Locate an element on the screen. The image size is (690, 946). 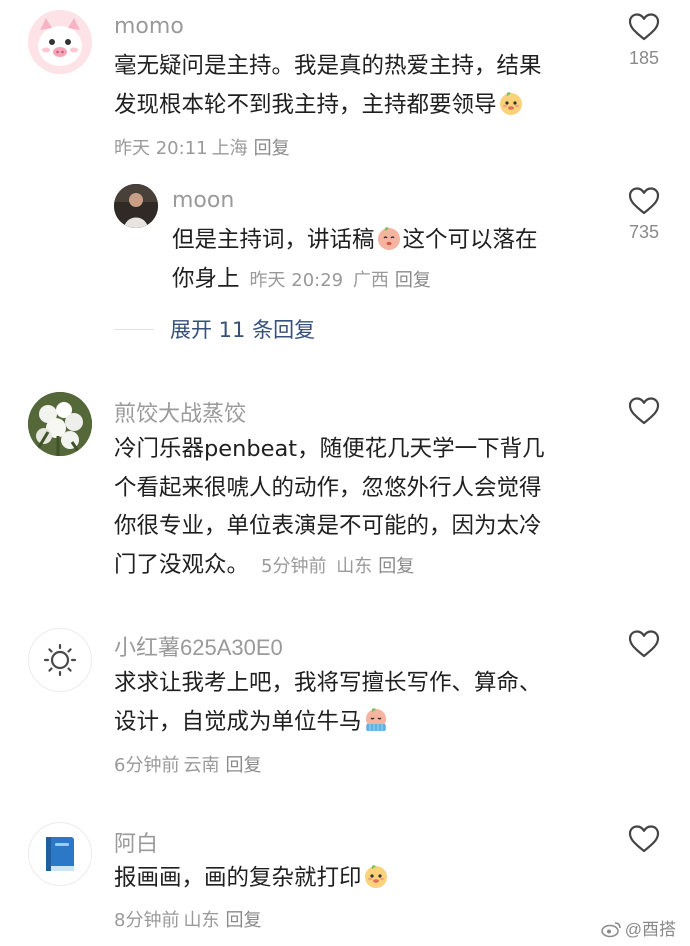
weibo-logo-icon is located at coordinates (610, 930).